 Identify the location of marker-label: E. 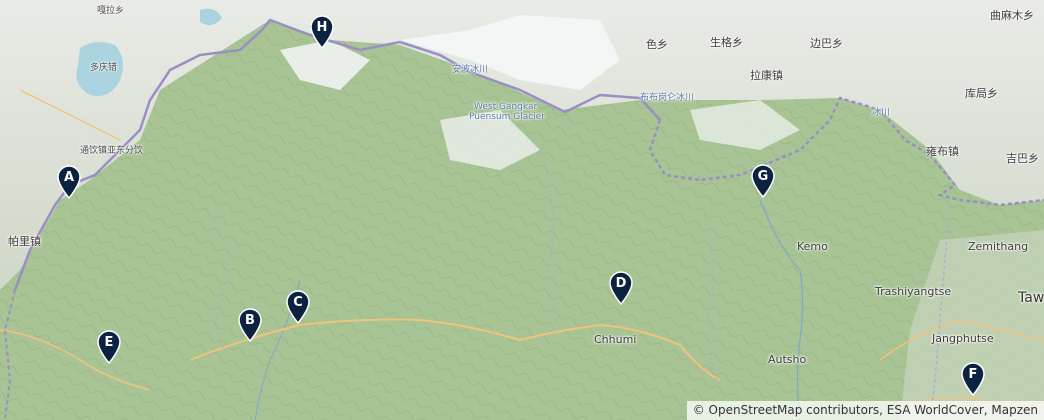
(109, 342).